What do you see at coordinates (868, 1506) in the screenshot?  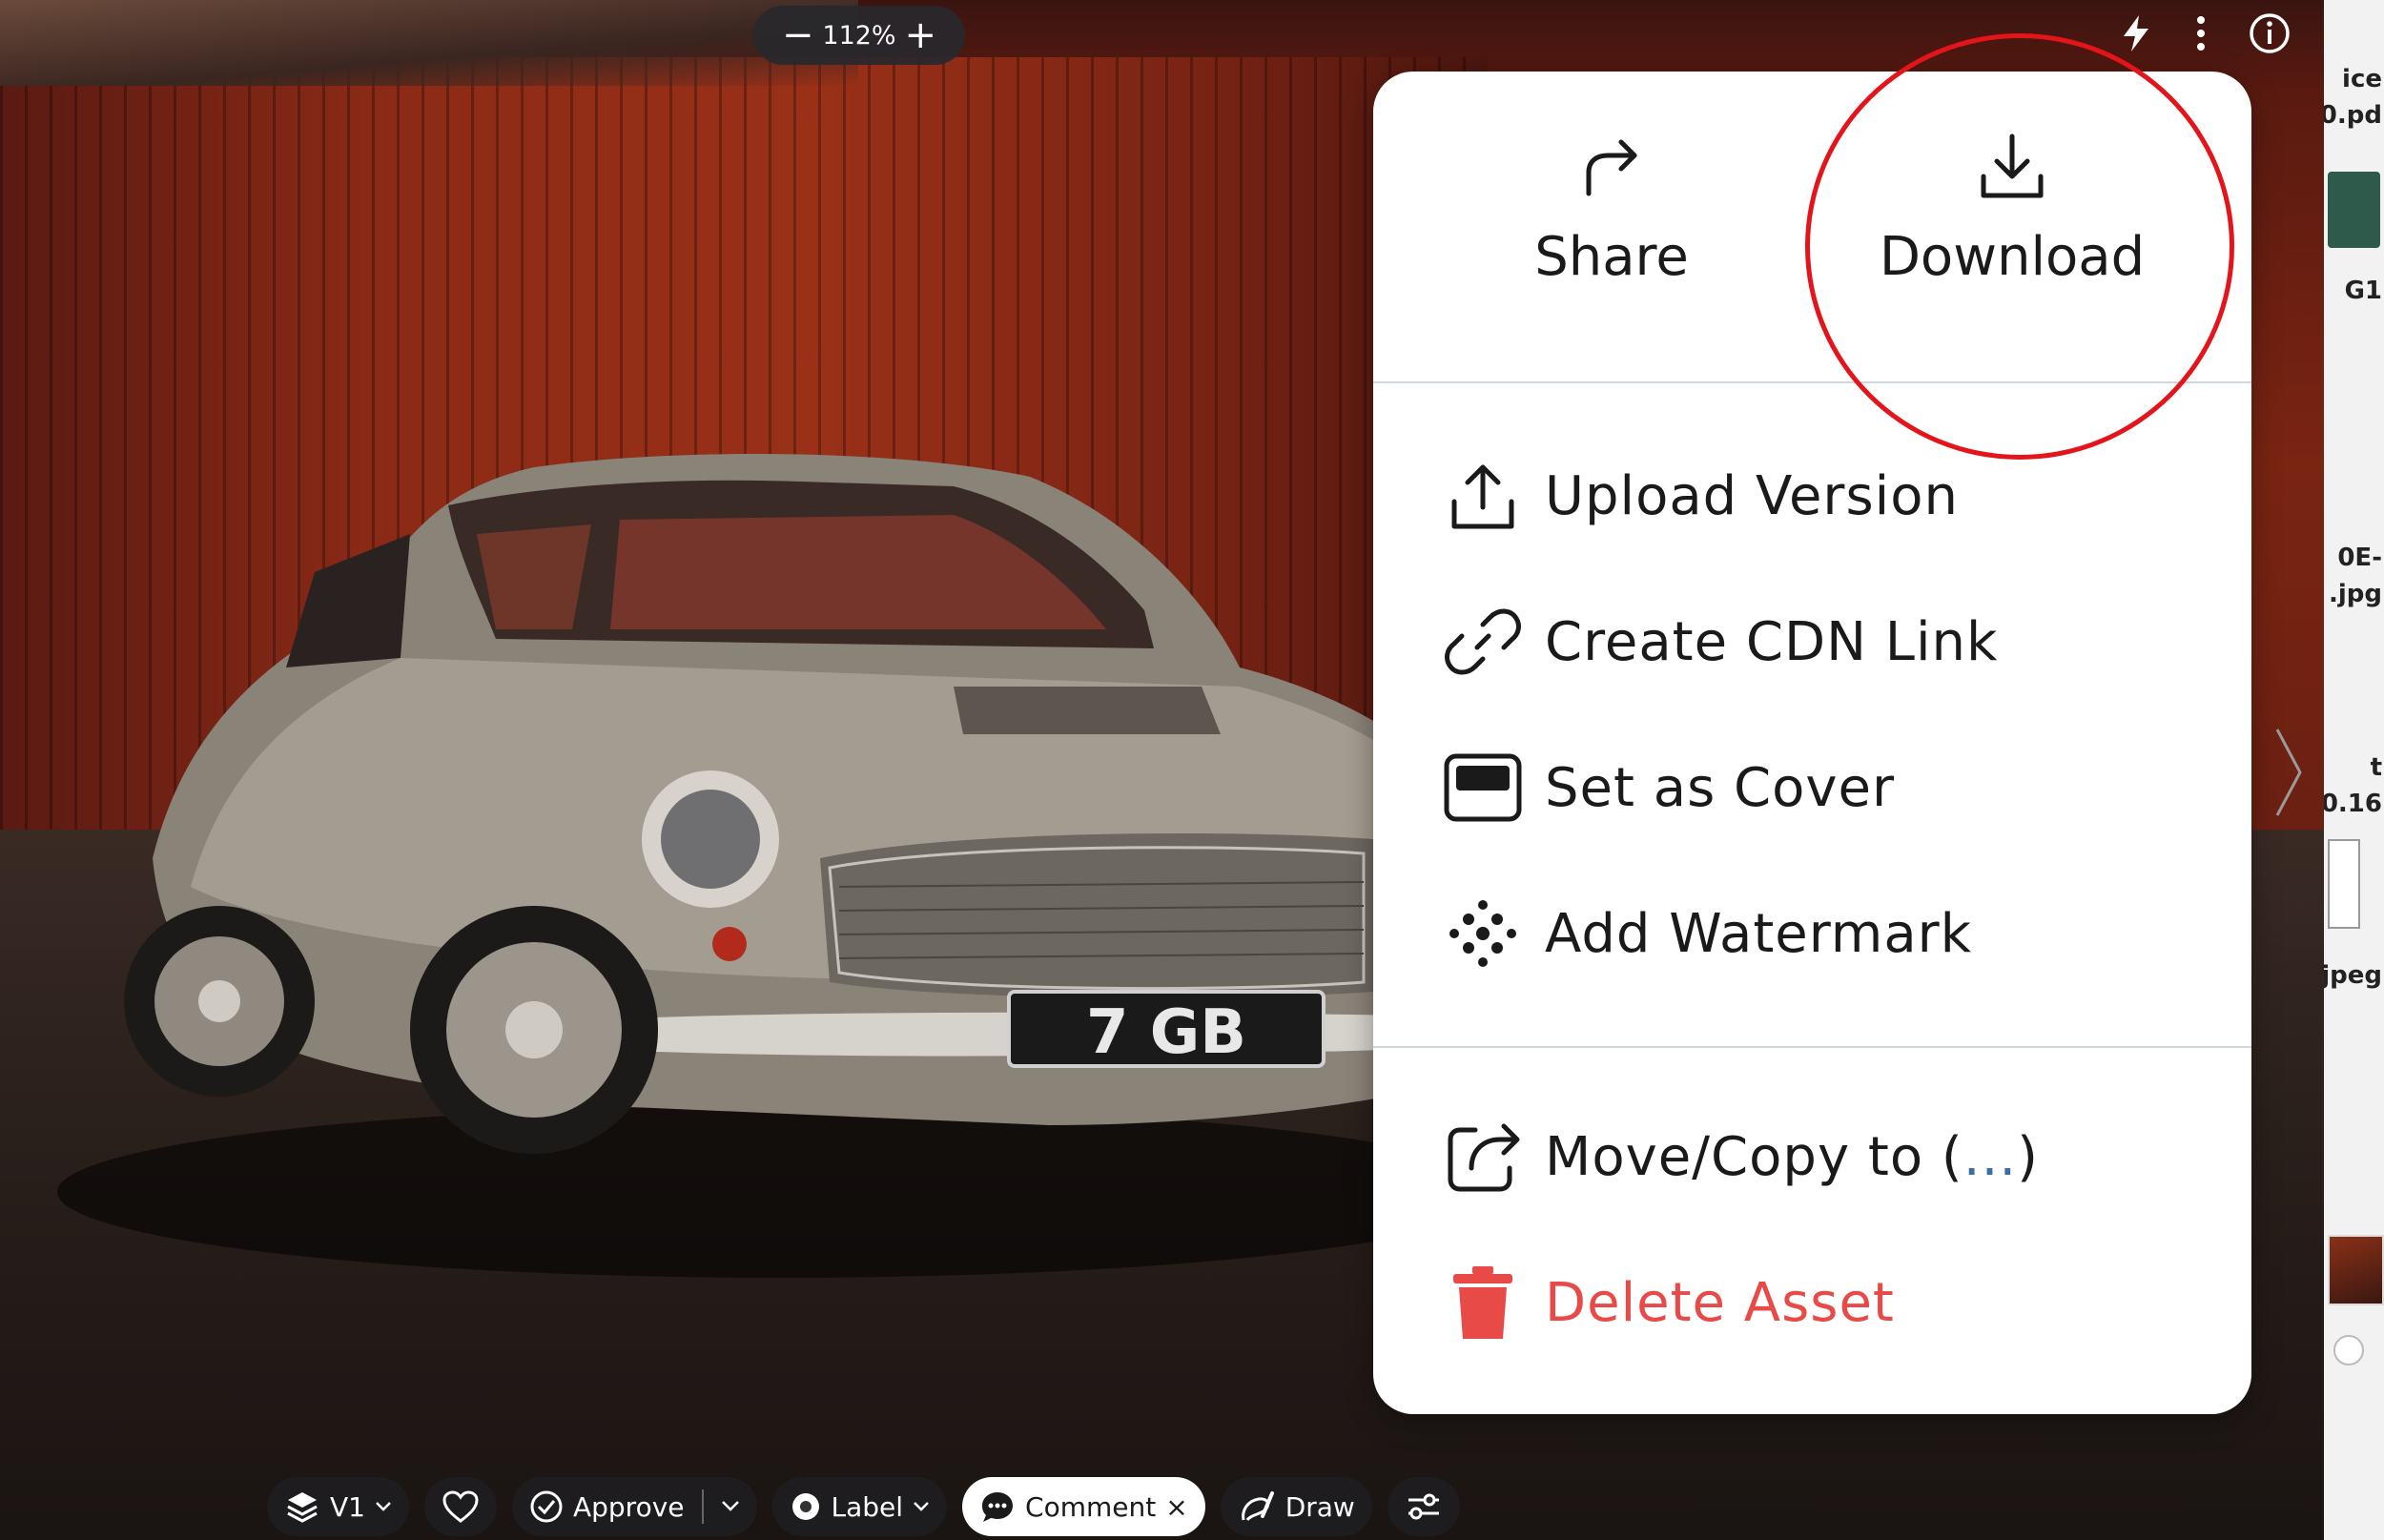 I see `label-label: Label` at bounding box center [868, 1506].